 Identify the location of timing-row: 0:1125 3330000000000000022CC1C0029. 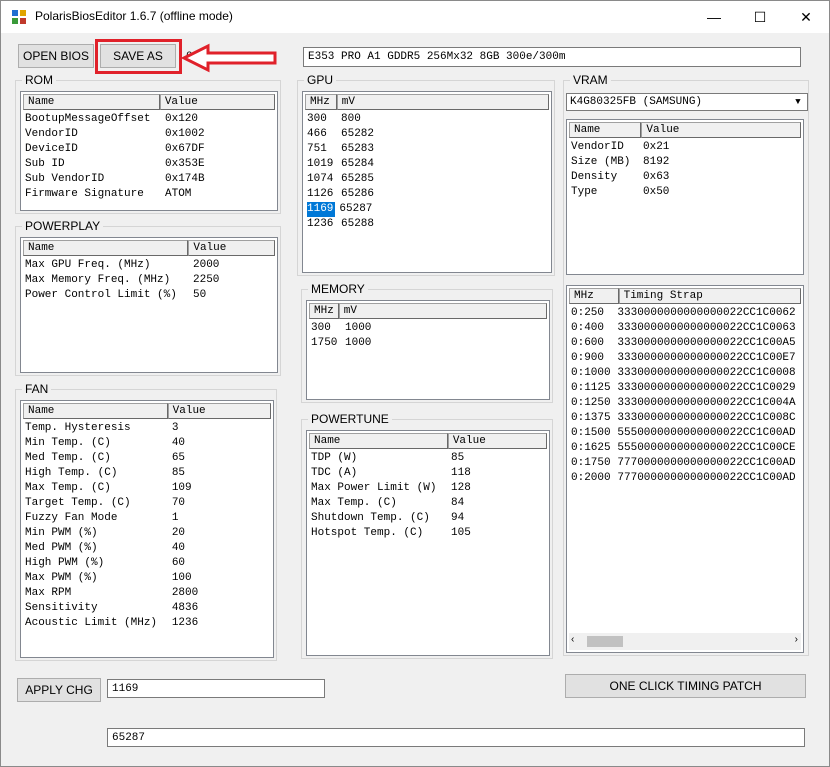
(687, 388).